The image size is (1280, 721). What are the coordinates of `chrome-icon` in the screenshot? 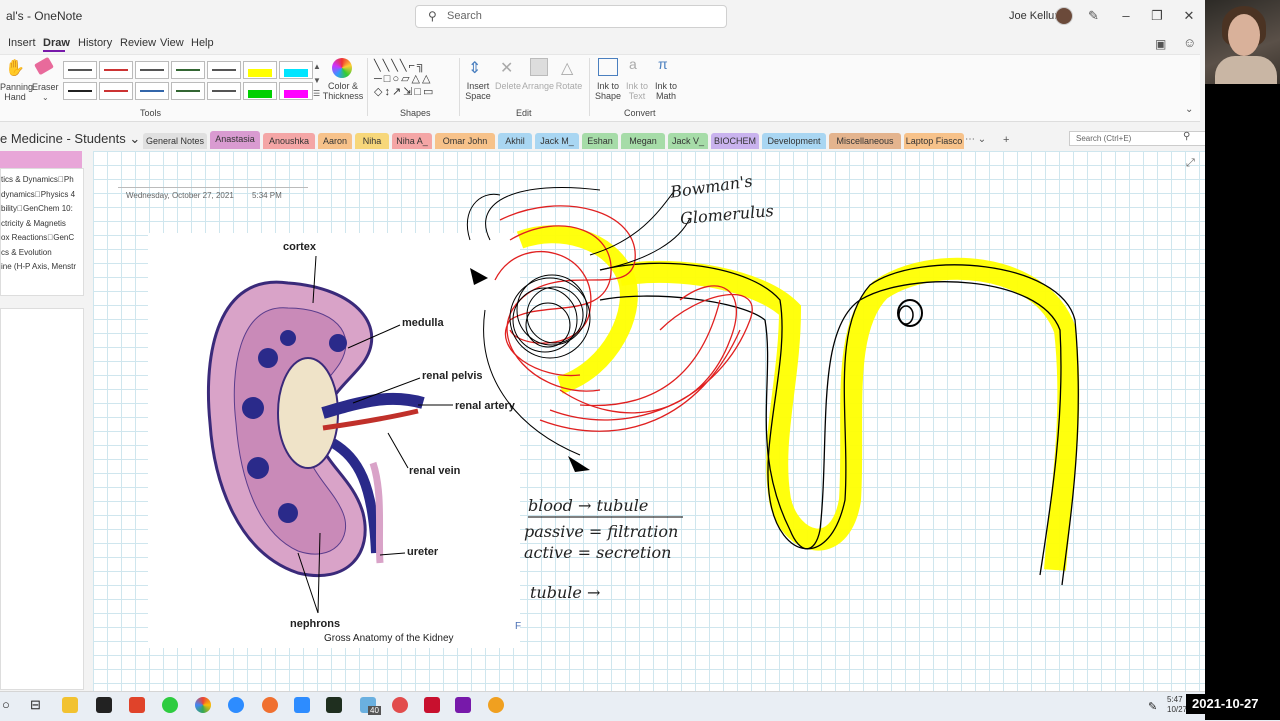 It's located at (203, 705).